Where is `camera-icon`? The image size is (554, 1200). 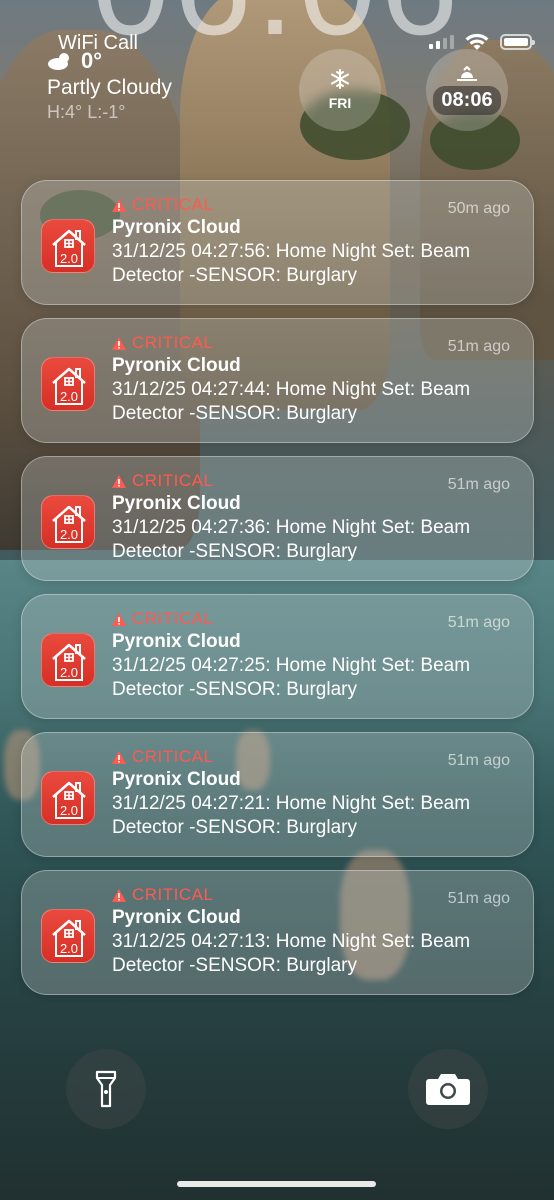 camera-icon is located at coordinates (448, 1089).